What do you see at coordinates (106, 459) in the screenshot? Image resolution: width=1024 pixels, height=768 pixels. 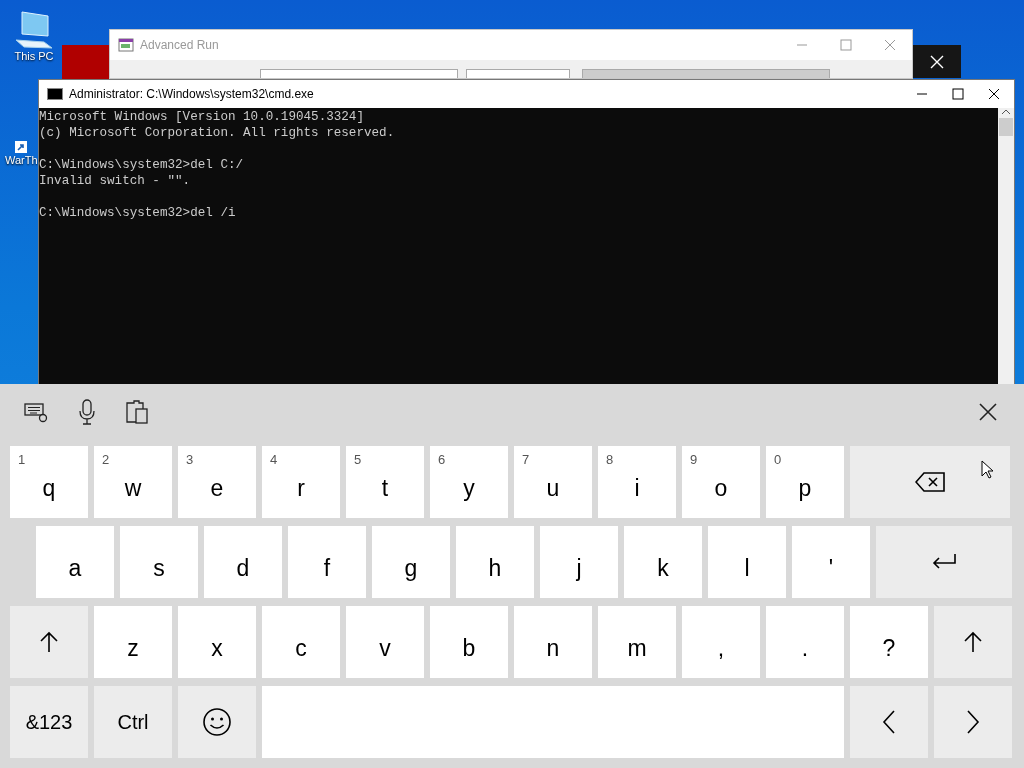 I see `key-hint: 2` at bounding box center [106, 459].